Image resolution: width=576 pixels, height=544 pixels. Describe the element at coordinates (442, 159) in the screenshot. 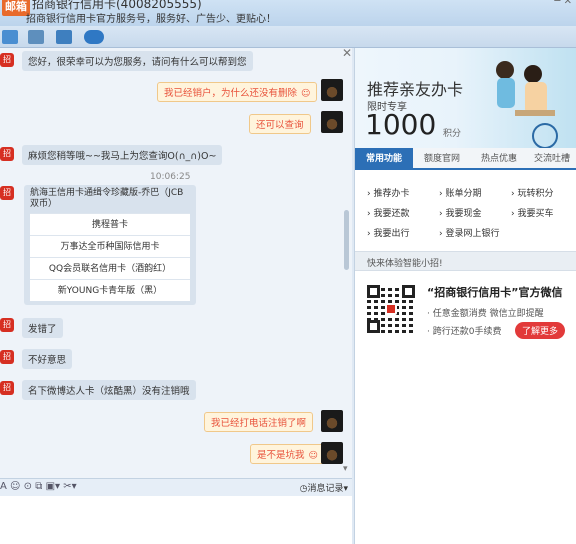

I see `tab-limit-site: 额度官网` at that location.